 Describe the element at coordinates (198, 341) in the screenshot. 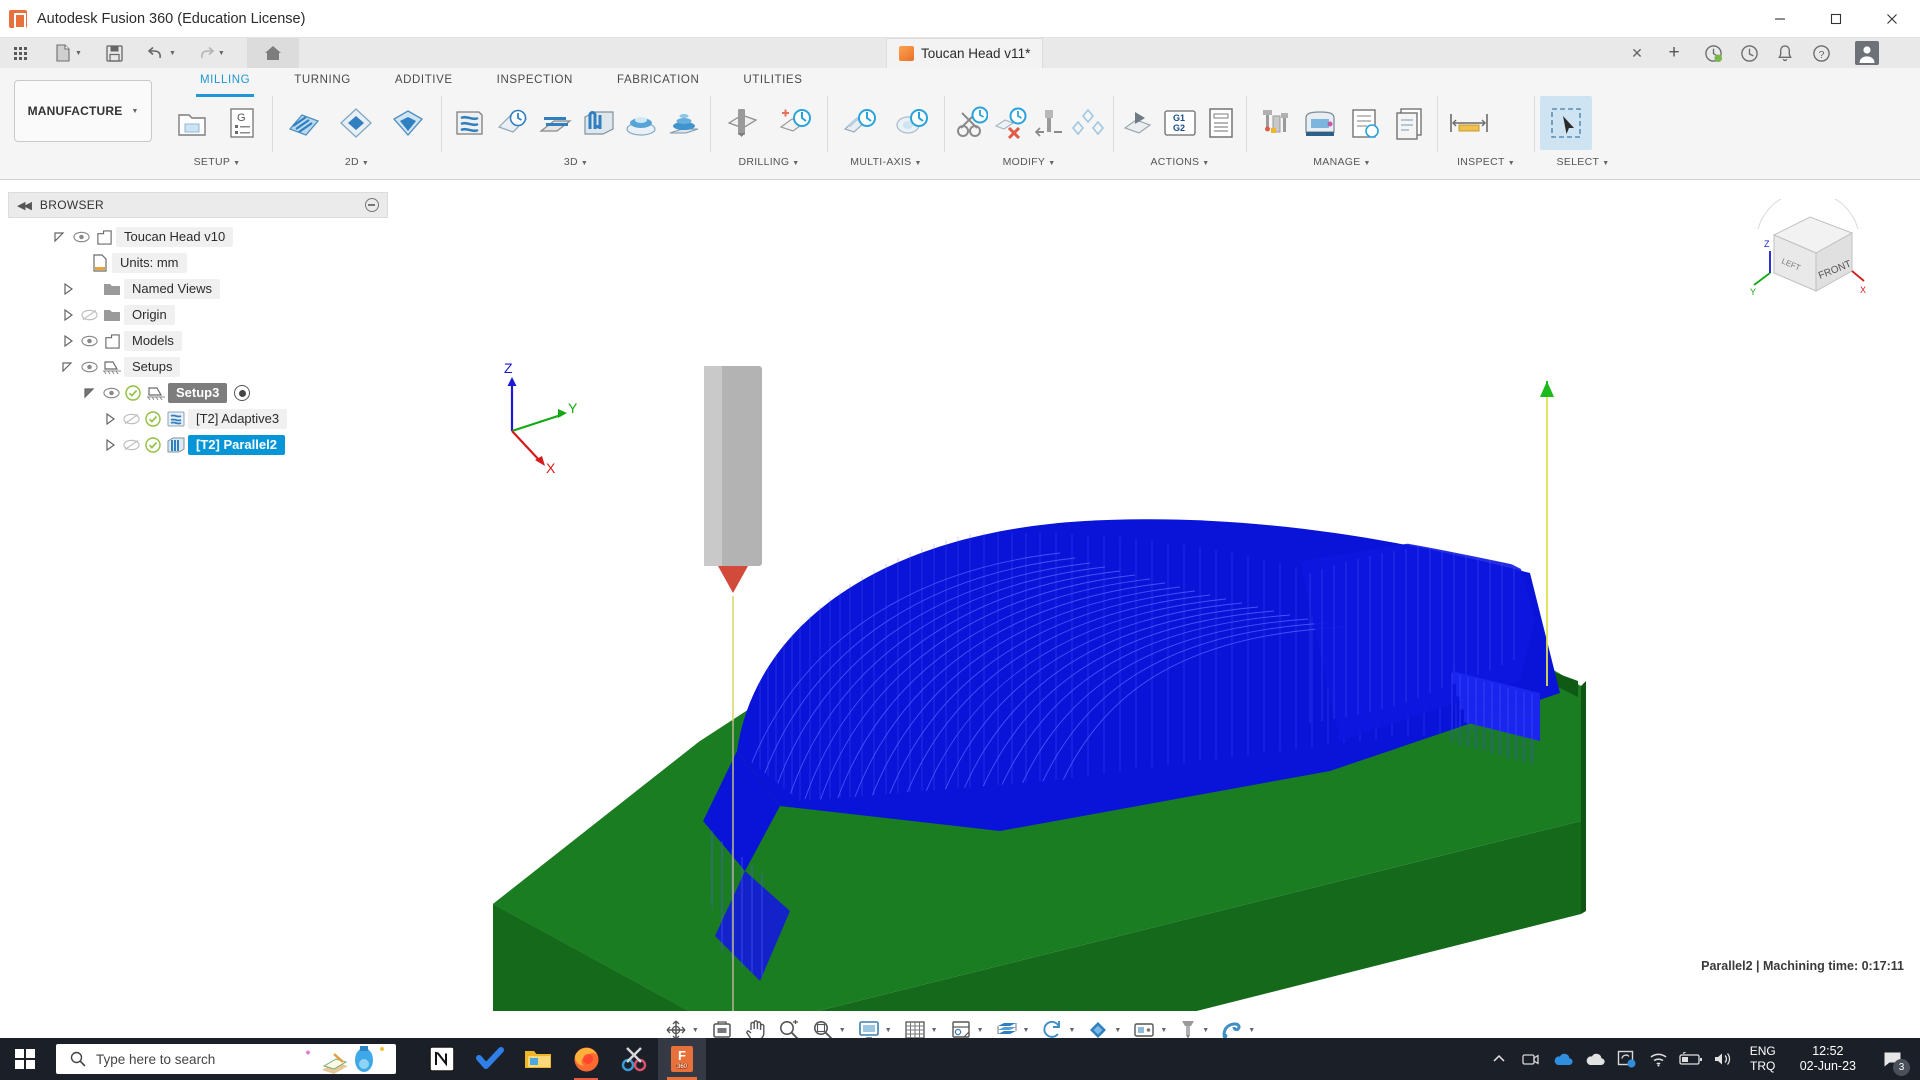

I see `tree-item-models: Models` at that location.